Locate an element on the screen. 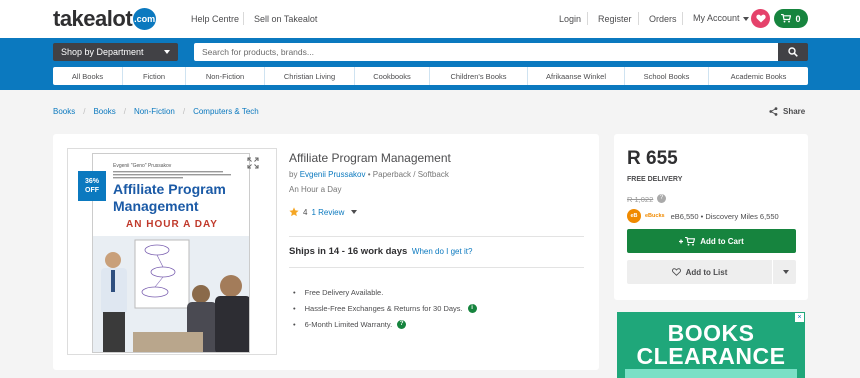  wishlist-button is located at coordinates (760, 18).